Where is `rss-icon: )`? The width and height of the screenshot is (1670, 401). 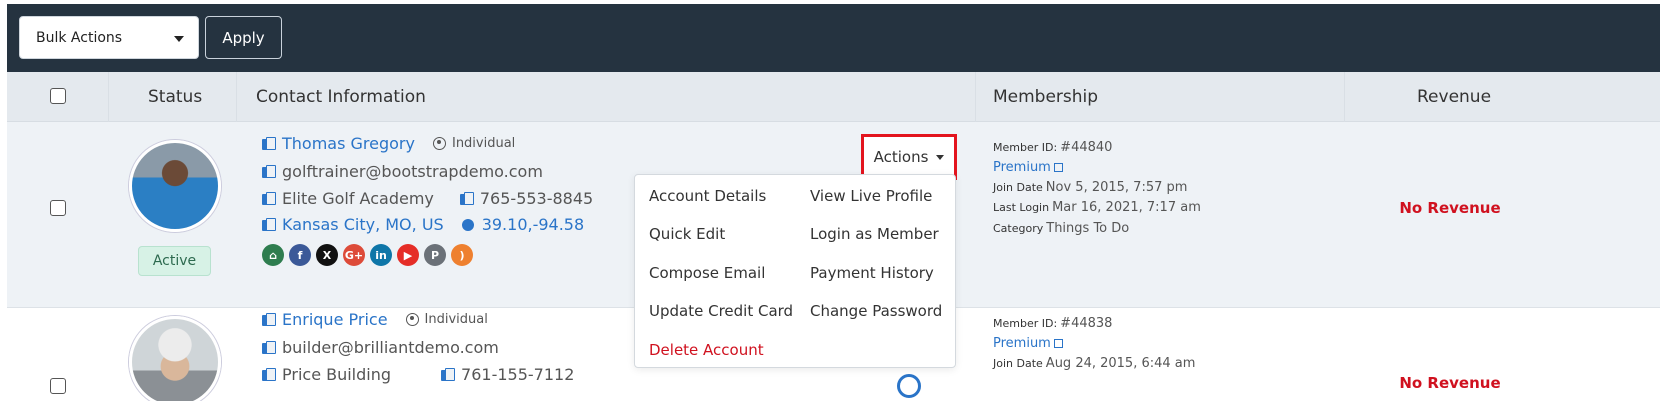
rss-icon: ) is located at coordinates (462, 255).